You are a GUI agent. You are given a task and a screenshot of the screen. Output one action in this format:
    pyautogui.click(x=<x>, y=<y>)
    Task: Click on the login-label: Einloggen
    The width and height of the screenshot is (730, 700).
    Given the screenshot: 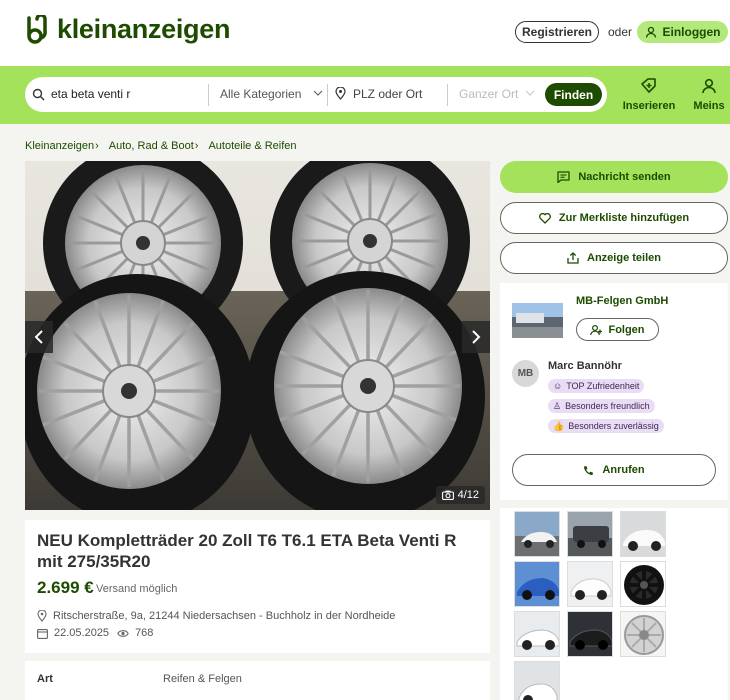 What is the action you would take?
    pyautogui.click(x=691, y=32)
    